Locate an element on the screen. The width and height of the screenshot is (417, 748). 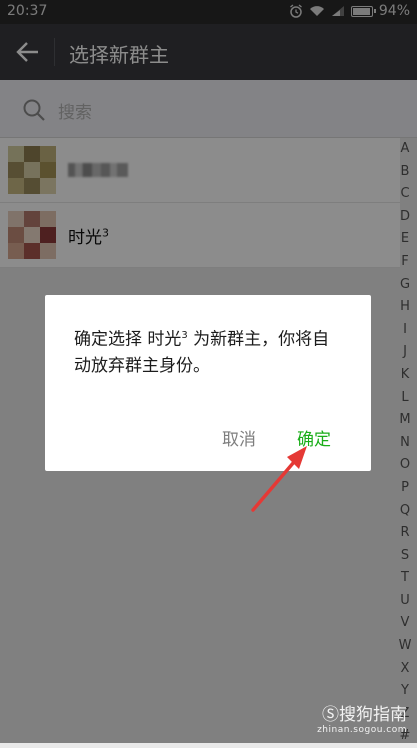
annotation-arrow-icon is located at coordinates (279, 479).